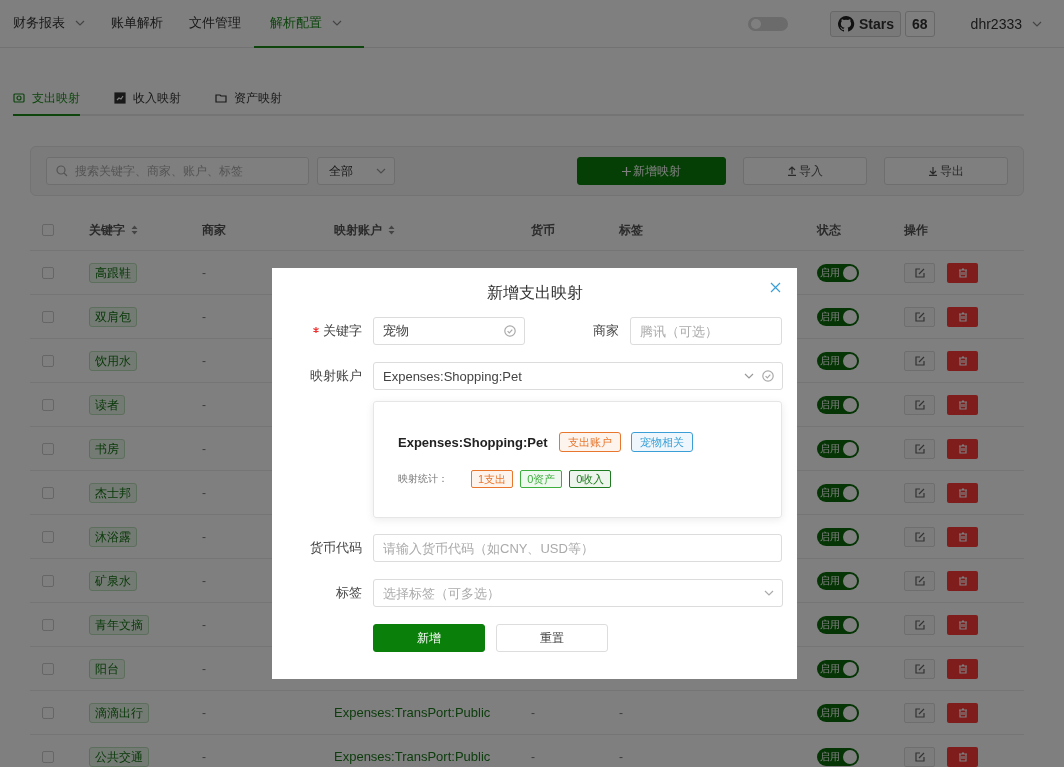 The width and height of the screenshot is (1064, 767). Describe the element at coordinates (866, 23) in the screenshot. I see `github-stars-button: Stars` at that location.